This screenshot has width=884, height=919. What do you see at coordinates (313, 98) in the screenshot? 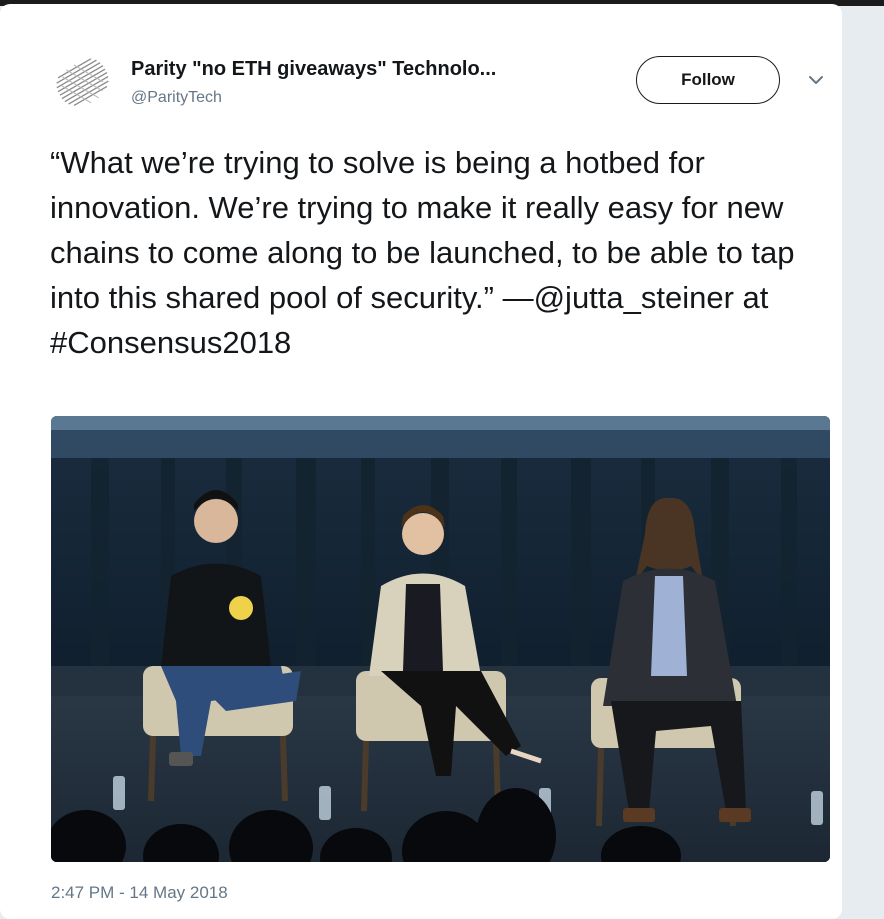
I see `author-handle: @ParityTech` at bounding box center [313, 98].